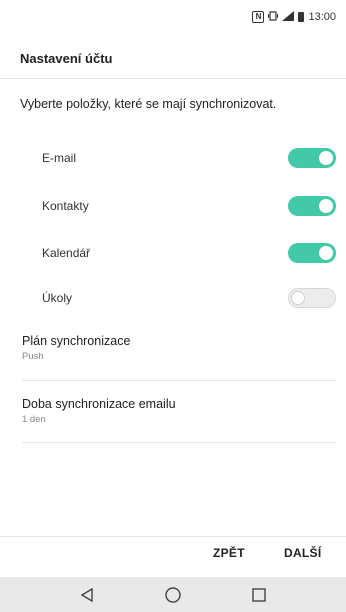  What do you see at coordinates (173, 253) in the screenshot?
I see `sync-item-calendar: Kalendář` at bounding box center [173, 253].